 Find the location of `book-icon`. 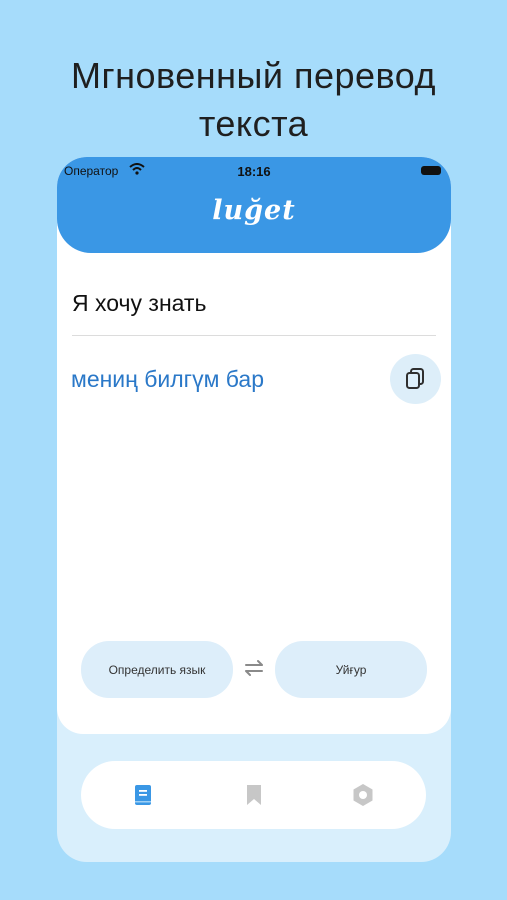

book-icon is located at coordinates (143, 795).